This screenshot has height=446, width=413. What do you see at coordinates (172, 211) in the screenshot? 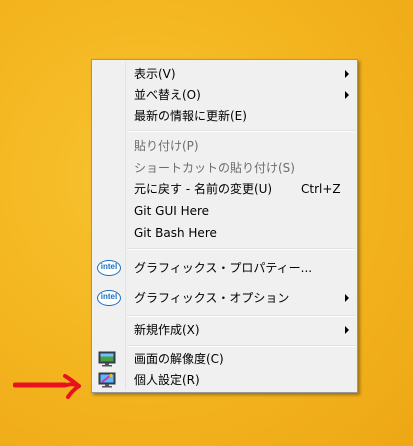
I see `menu-item-label: Git GUI Here` at bounding box center [172, 211].